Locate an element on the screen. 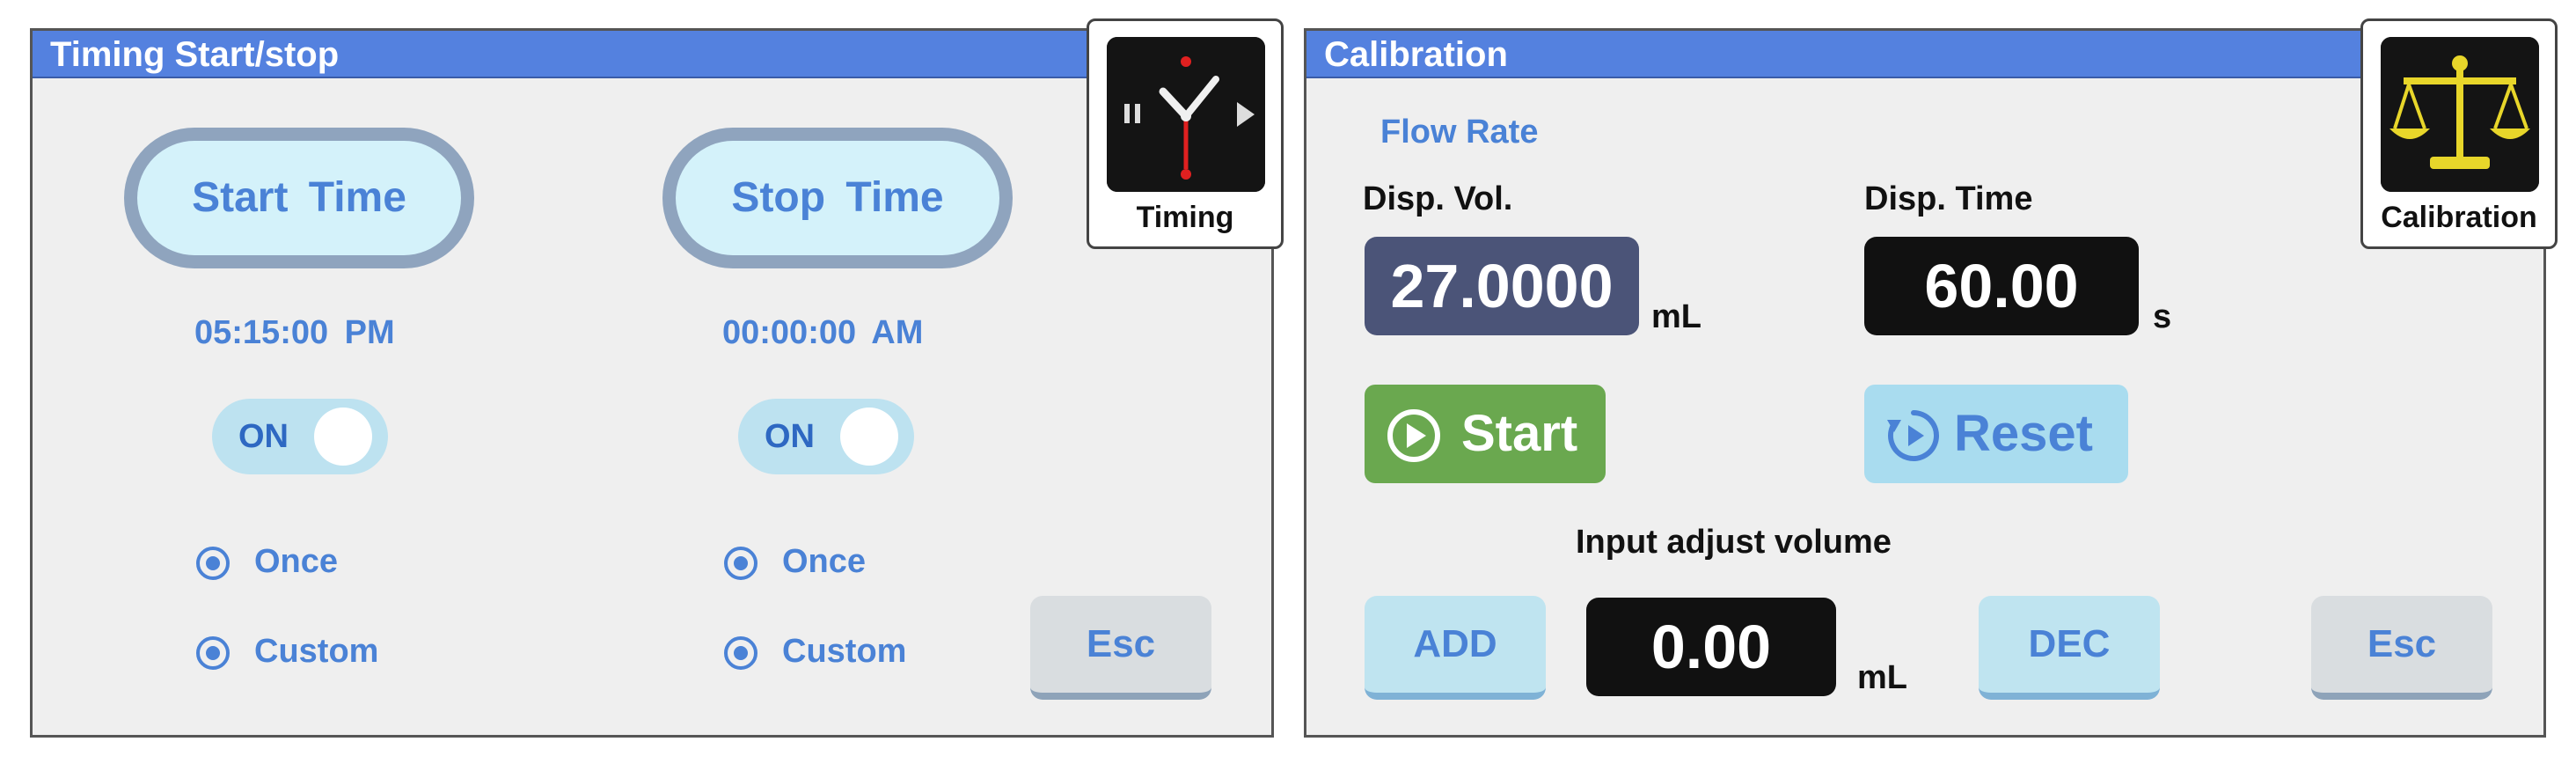 This screenshot has width=2576, height=771. stop-time-button: Stop Time is located at coordinates (837, 198).